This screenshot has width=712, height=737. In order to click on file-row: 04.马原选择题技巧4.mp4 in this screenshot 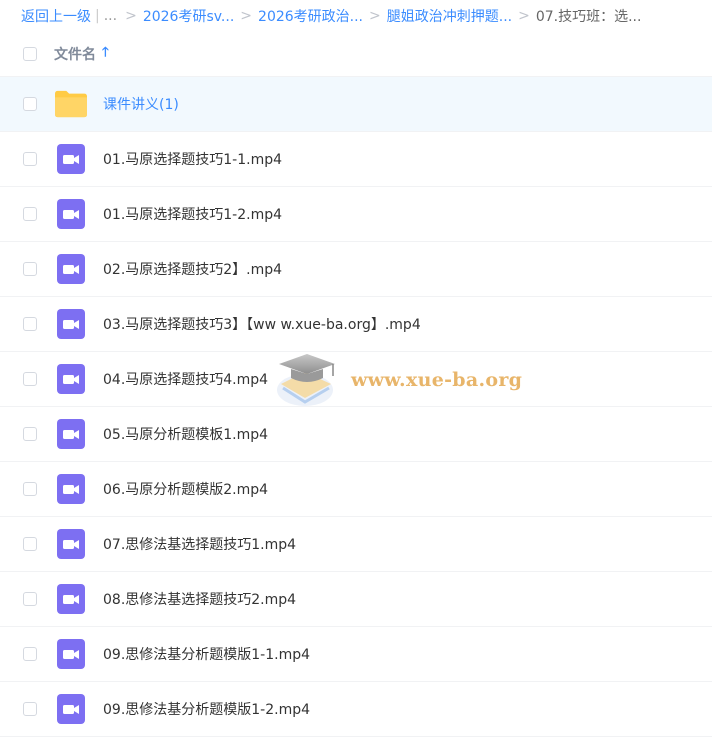, I will do `click(356, 379)`.